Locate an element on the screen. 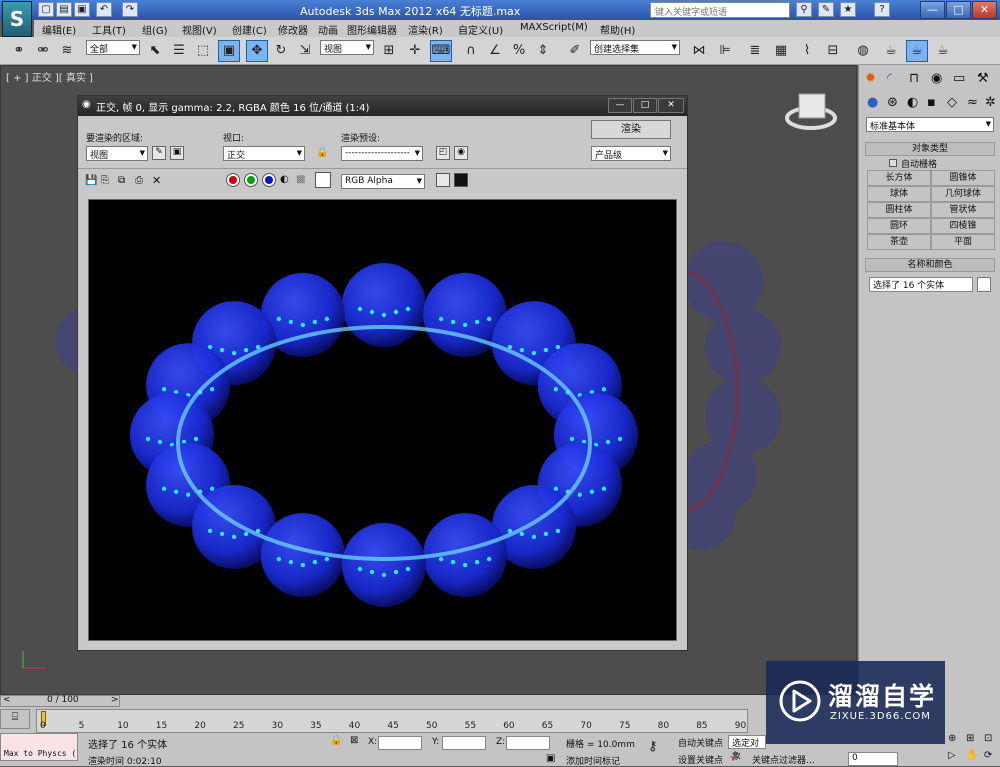 The height and width of the screenshot is (767, 1000). area-dropdown: 视图 is located at coordinates (117, 153).